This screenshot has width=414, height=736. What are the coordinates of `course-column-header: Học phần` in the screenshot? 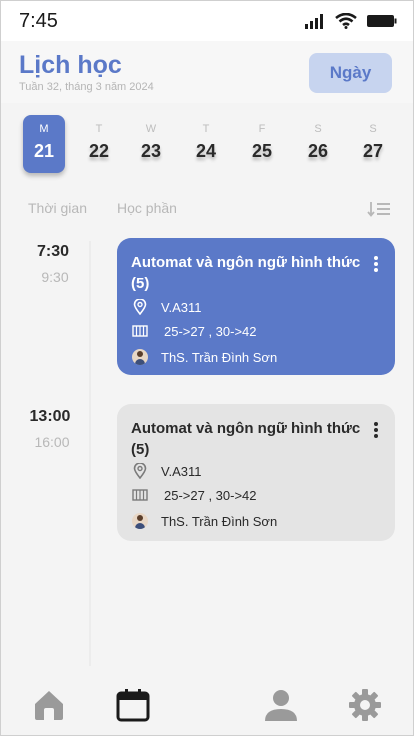 It's located at (147, 208).